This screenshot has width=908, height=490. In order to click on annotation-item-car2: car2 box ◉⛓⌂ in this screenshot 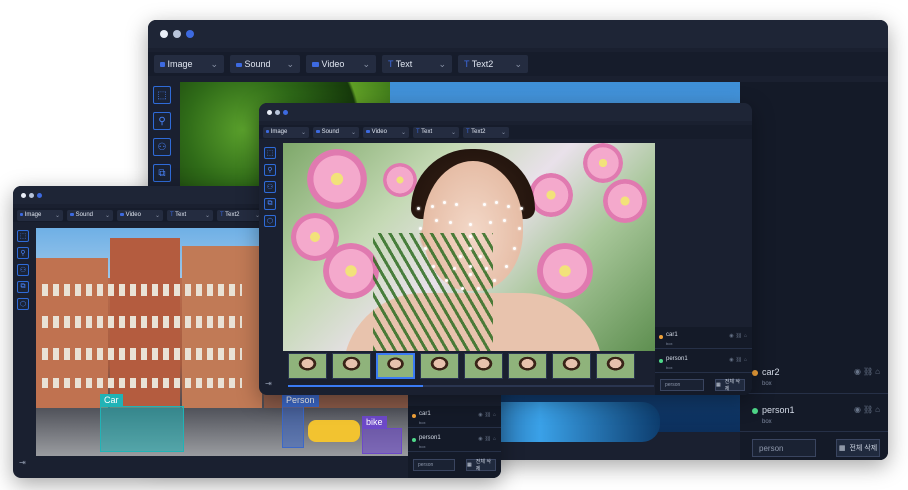, I will do `click(814, 375)`.